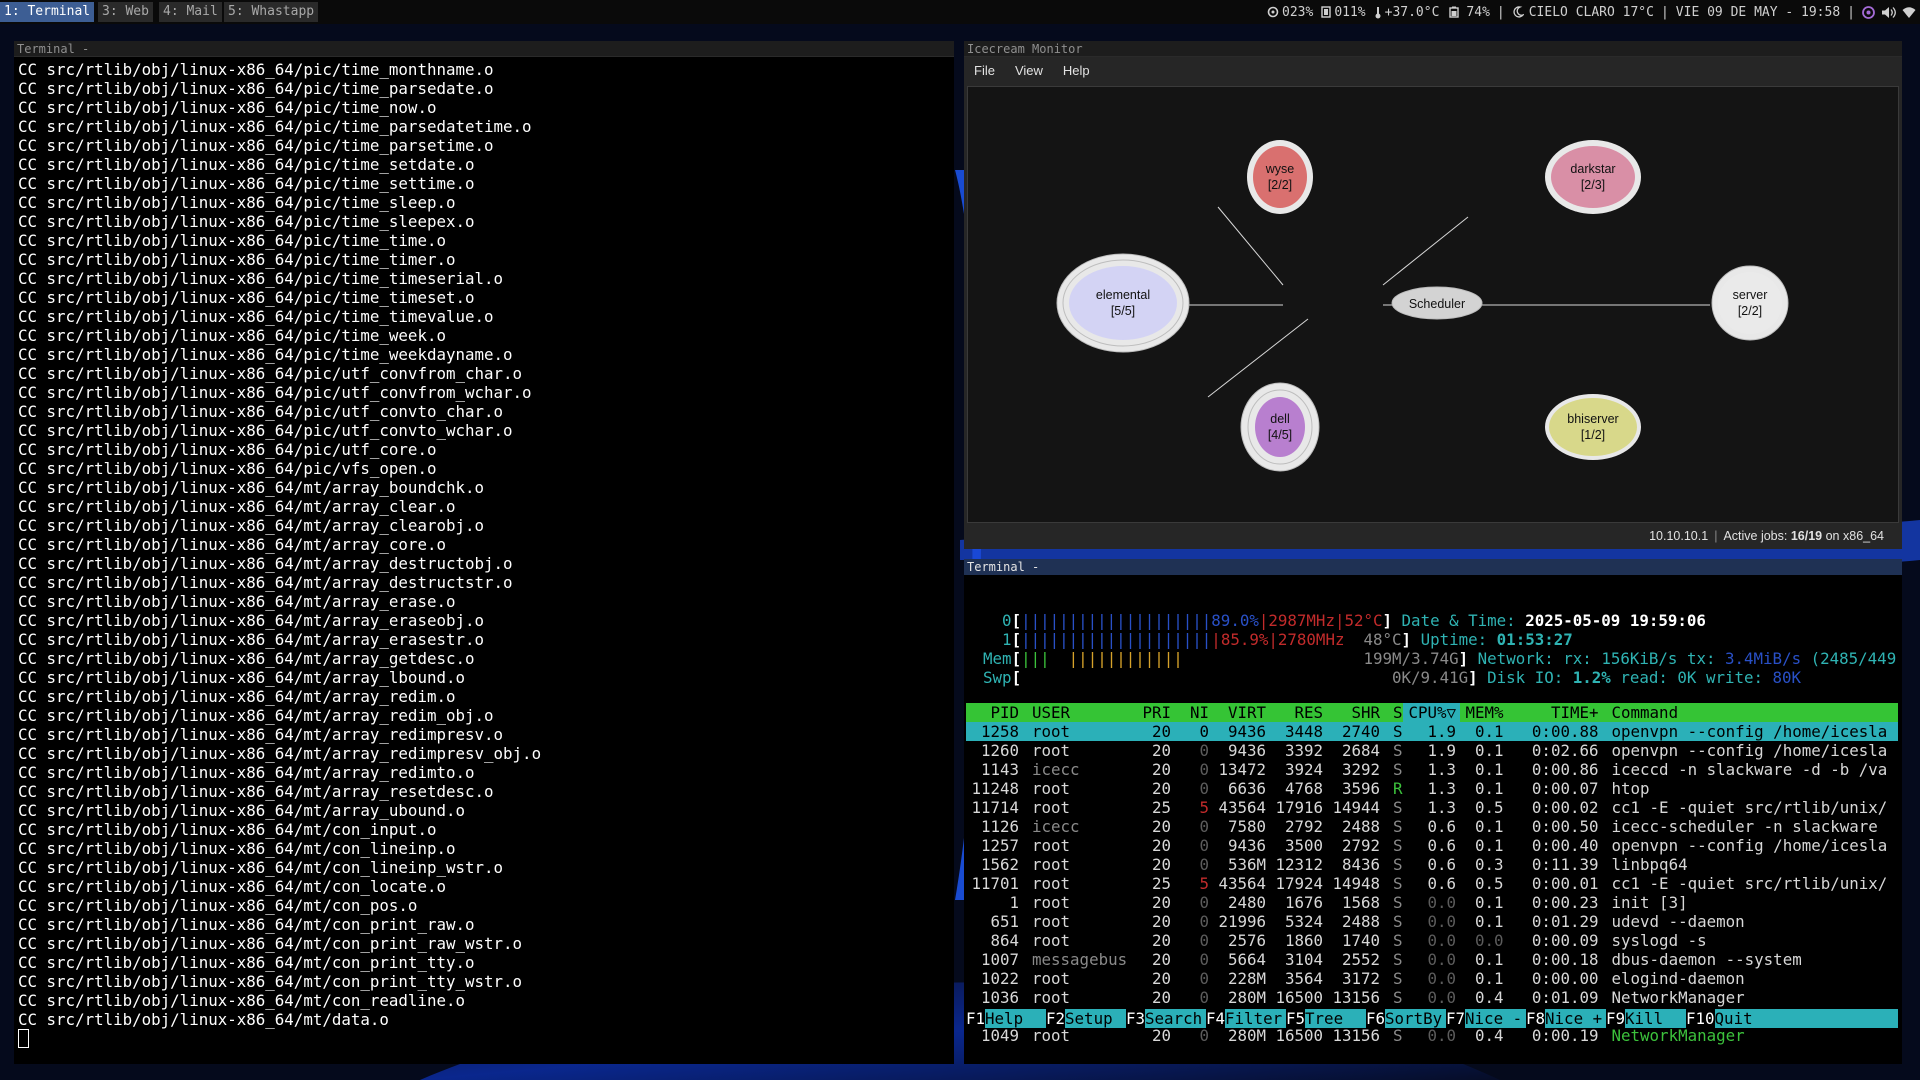  What do you see at coordinates (1166, 1018) in the screenshot?
I see `fkey-search: F3Search` at bounding box center [1166, 1018].